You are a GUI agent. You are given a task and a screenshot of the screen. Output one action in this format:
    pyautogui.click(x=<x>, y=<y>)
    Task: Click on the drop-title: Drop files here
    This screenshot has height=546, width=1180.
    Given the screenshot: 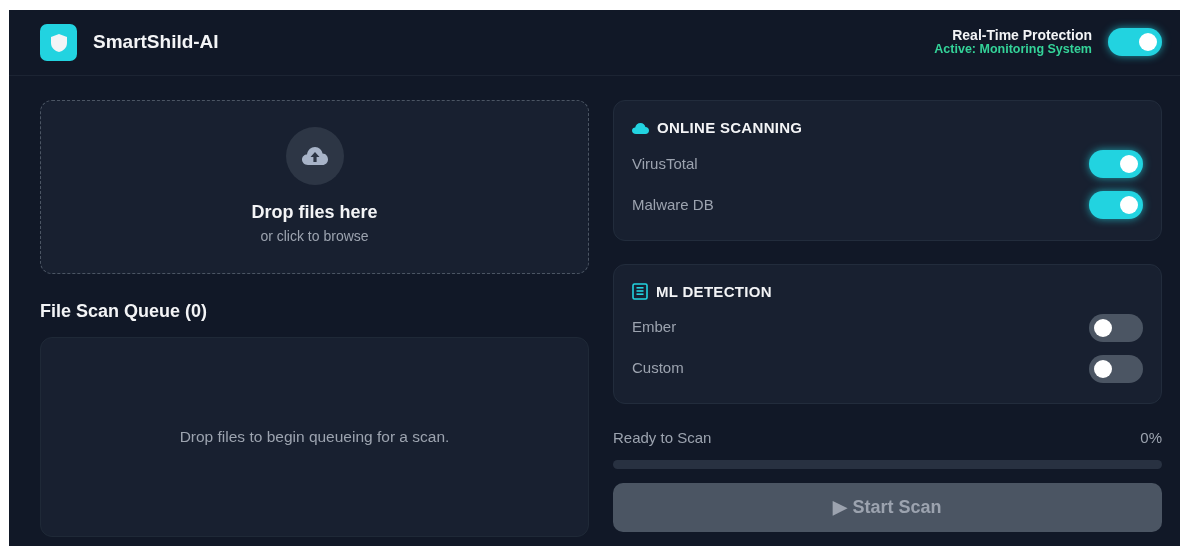 What is the action you would take?
    pyautogui.click(x=314, y=212)
    